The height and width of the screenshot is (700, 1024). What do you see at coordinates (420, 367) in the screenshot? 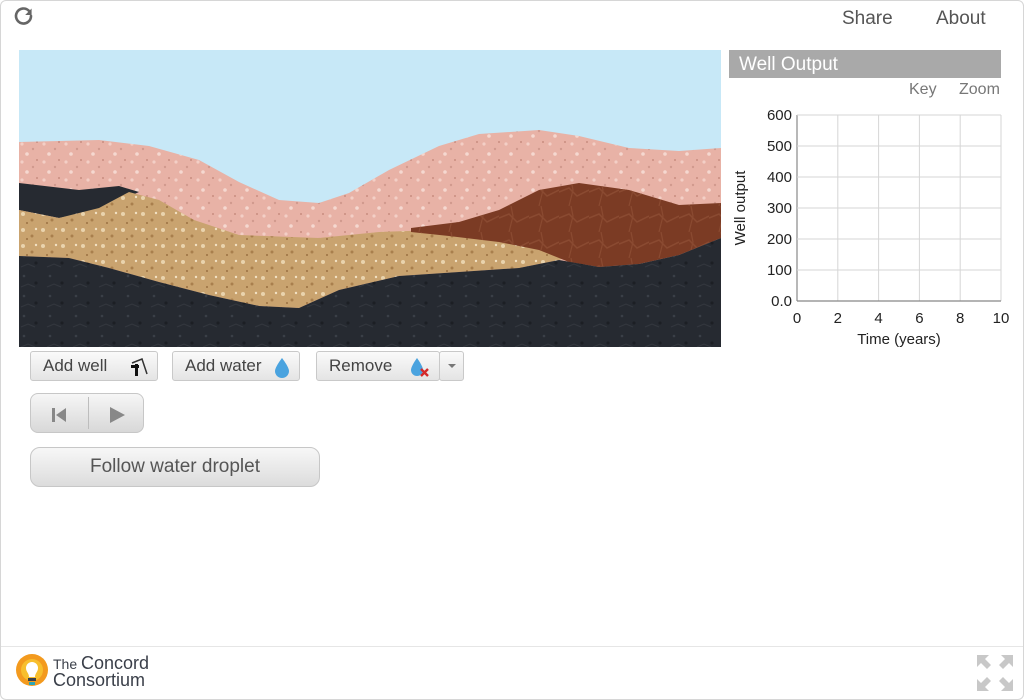
I see `remove-water-icon` at bounding box center [420, 367].